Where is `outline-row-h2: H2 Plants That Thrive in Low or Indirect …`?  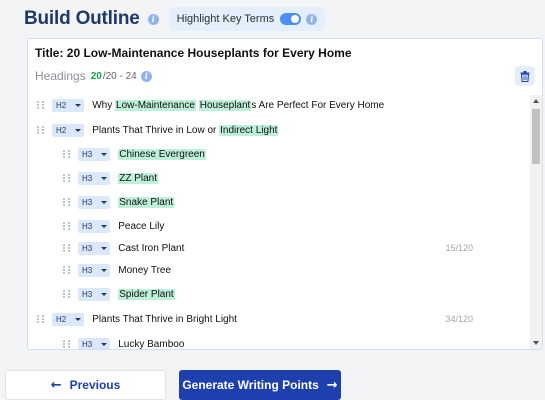
outline-row-h2: H2 Plants That Thrive in Low or Indirect … is located at coordinates (279, 130).